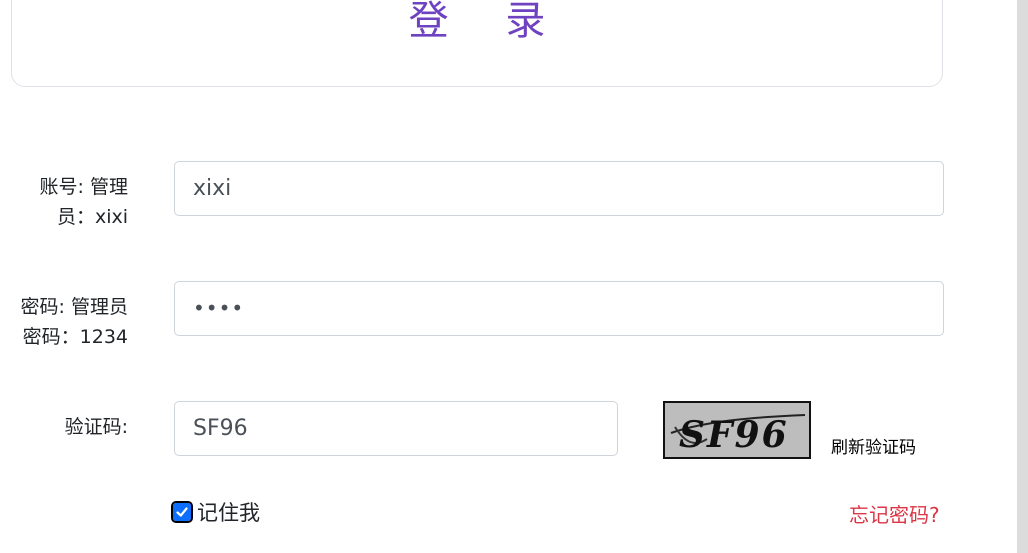 This screenshot has width=1028, height=553. What do you see at coordinates (228, 513) in the screenshot?
I see `remember-label: 记住我` at bounding box center [228, 513].